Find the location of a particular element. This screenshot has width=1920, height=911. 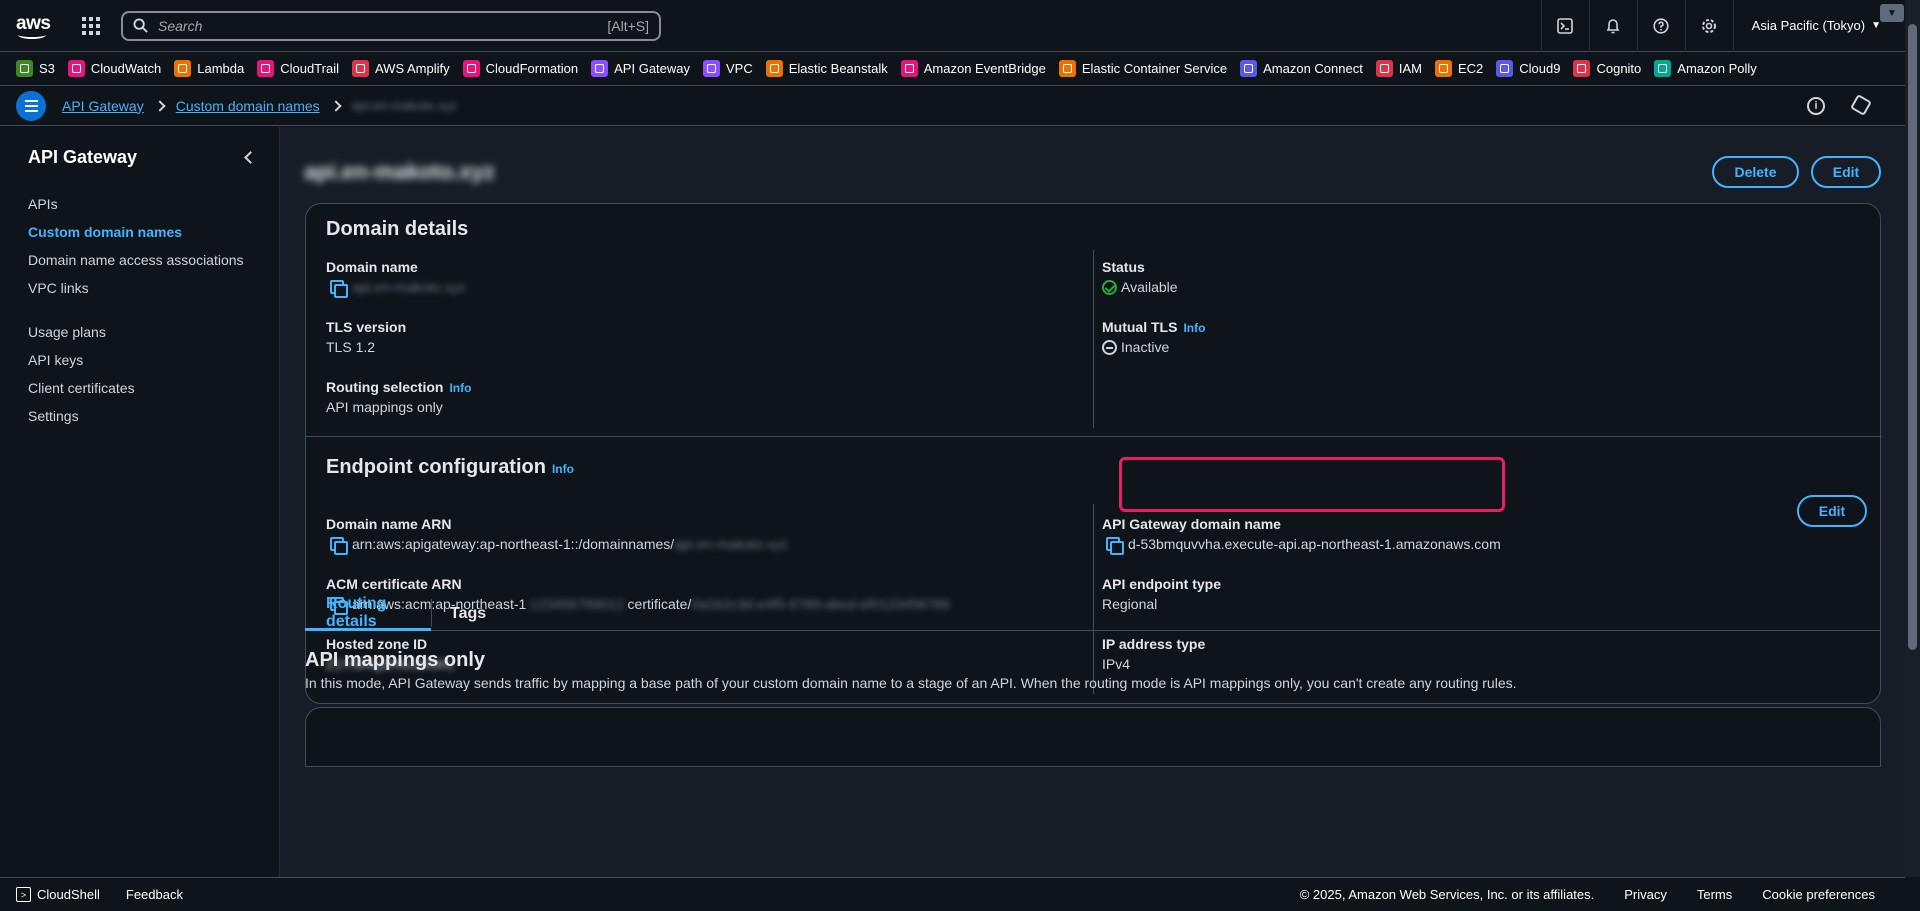

routing-selection-label: Routing selection is located at coordinates (385, 387).